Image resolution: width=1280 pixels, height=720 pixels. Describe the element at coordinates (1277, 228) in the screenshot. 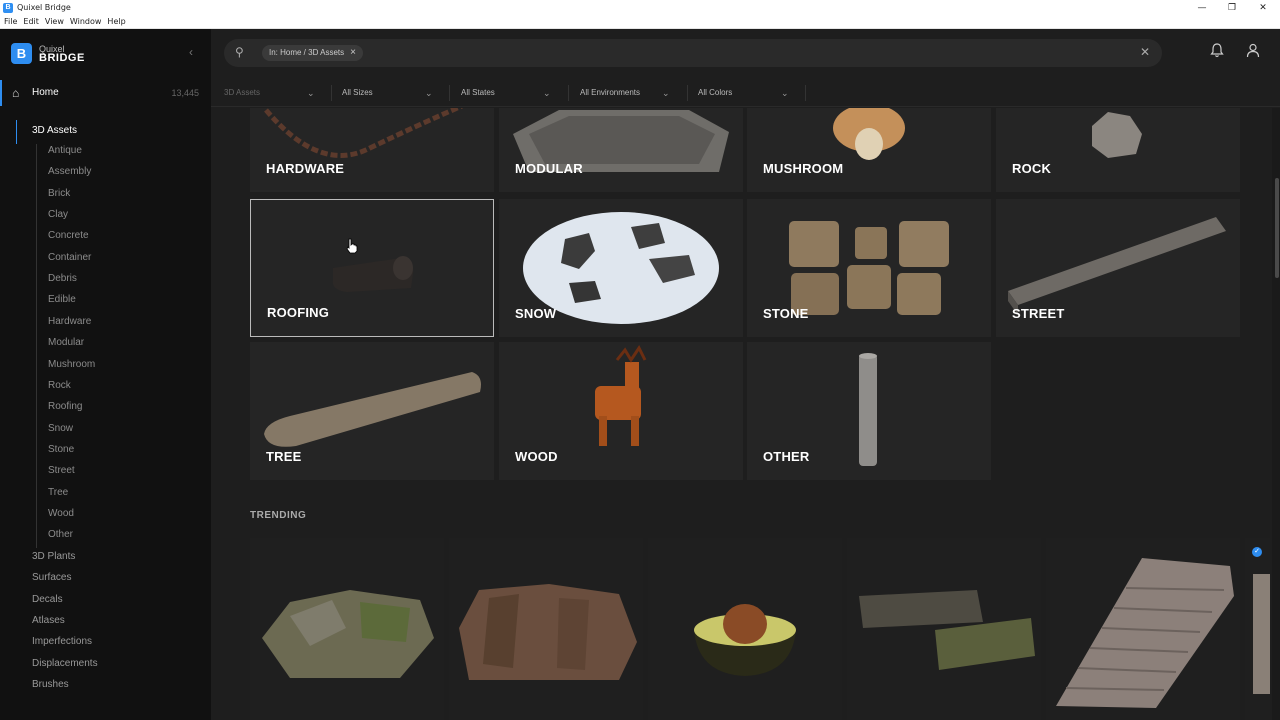

I see `scrollbar-thumb` at that location.